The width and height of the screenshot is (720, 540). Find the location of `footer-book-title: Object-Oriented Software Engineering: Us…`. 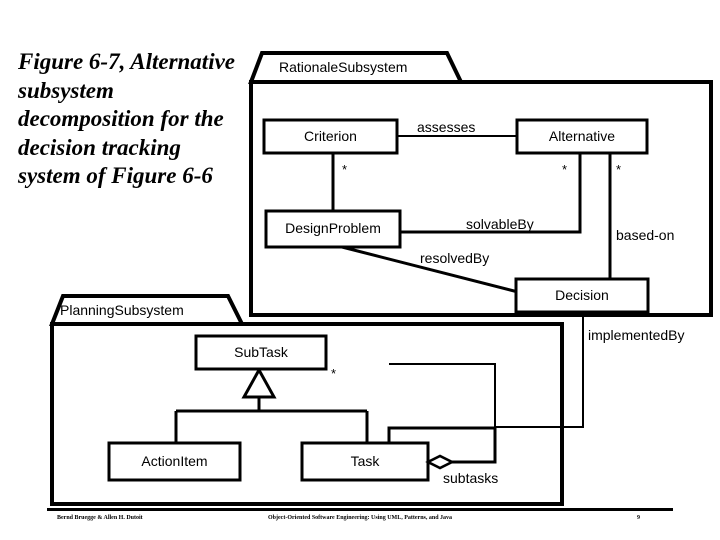

footer-book-title: Object-Oriented Software Engineering: Us… is located at coordinates (360, 518).